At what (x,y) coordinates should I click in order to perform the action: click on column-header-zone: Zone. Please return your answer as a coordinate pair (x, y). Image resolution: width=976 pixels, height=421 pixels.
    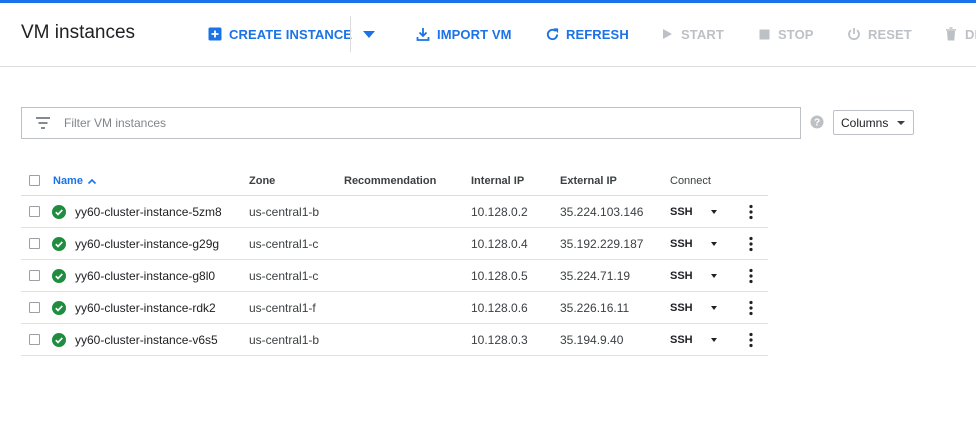
    Looking at the image, I should click on (262, 181).